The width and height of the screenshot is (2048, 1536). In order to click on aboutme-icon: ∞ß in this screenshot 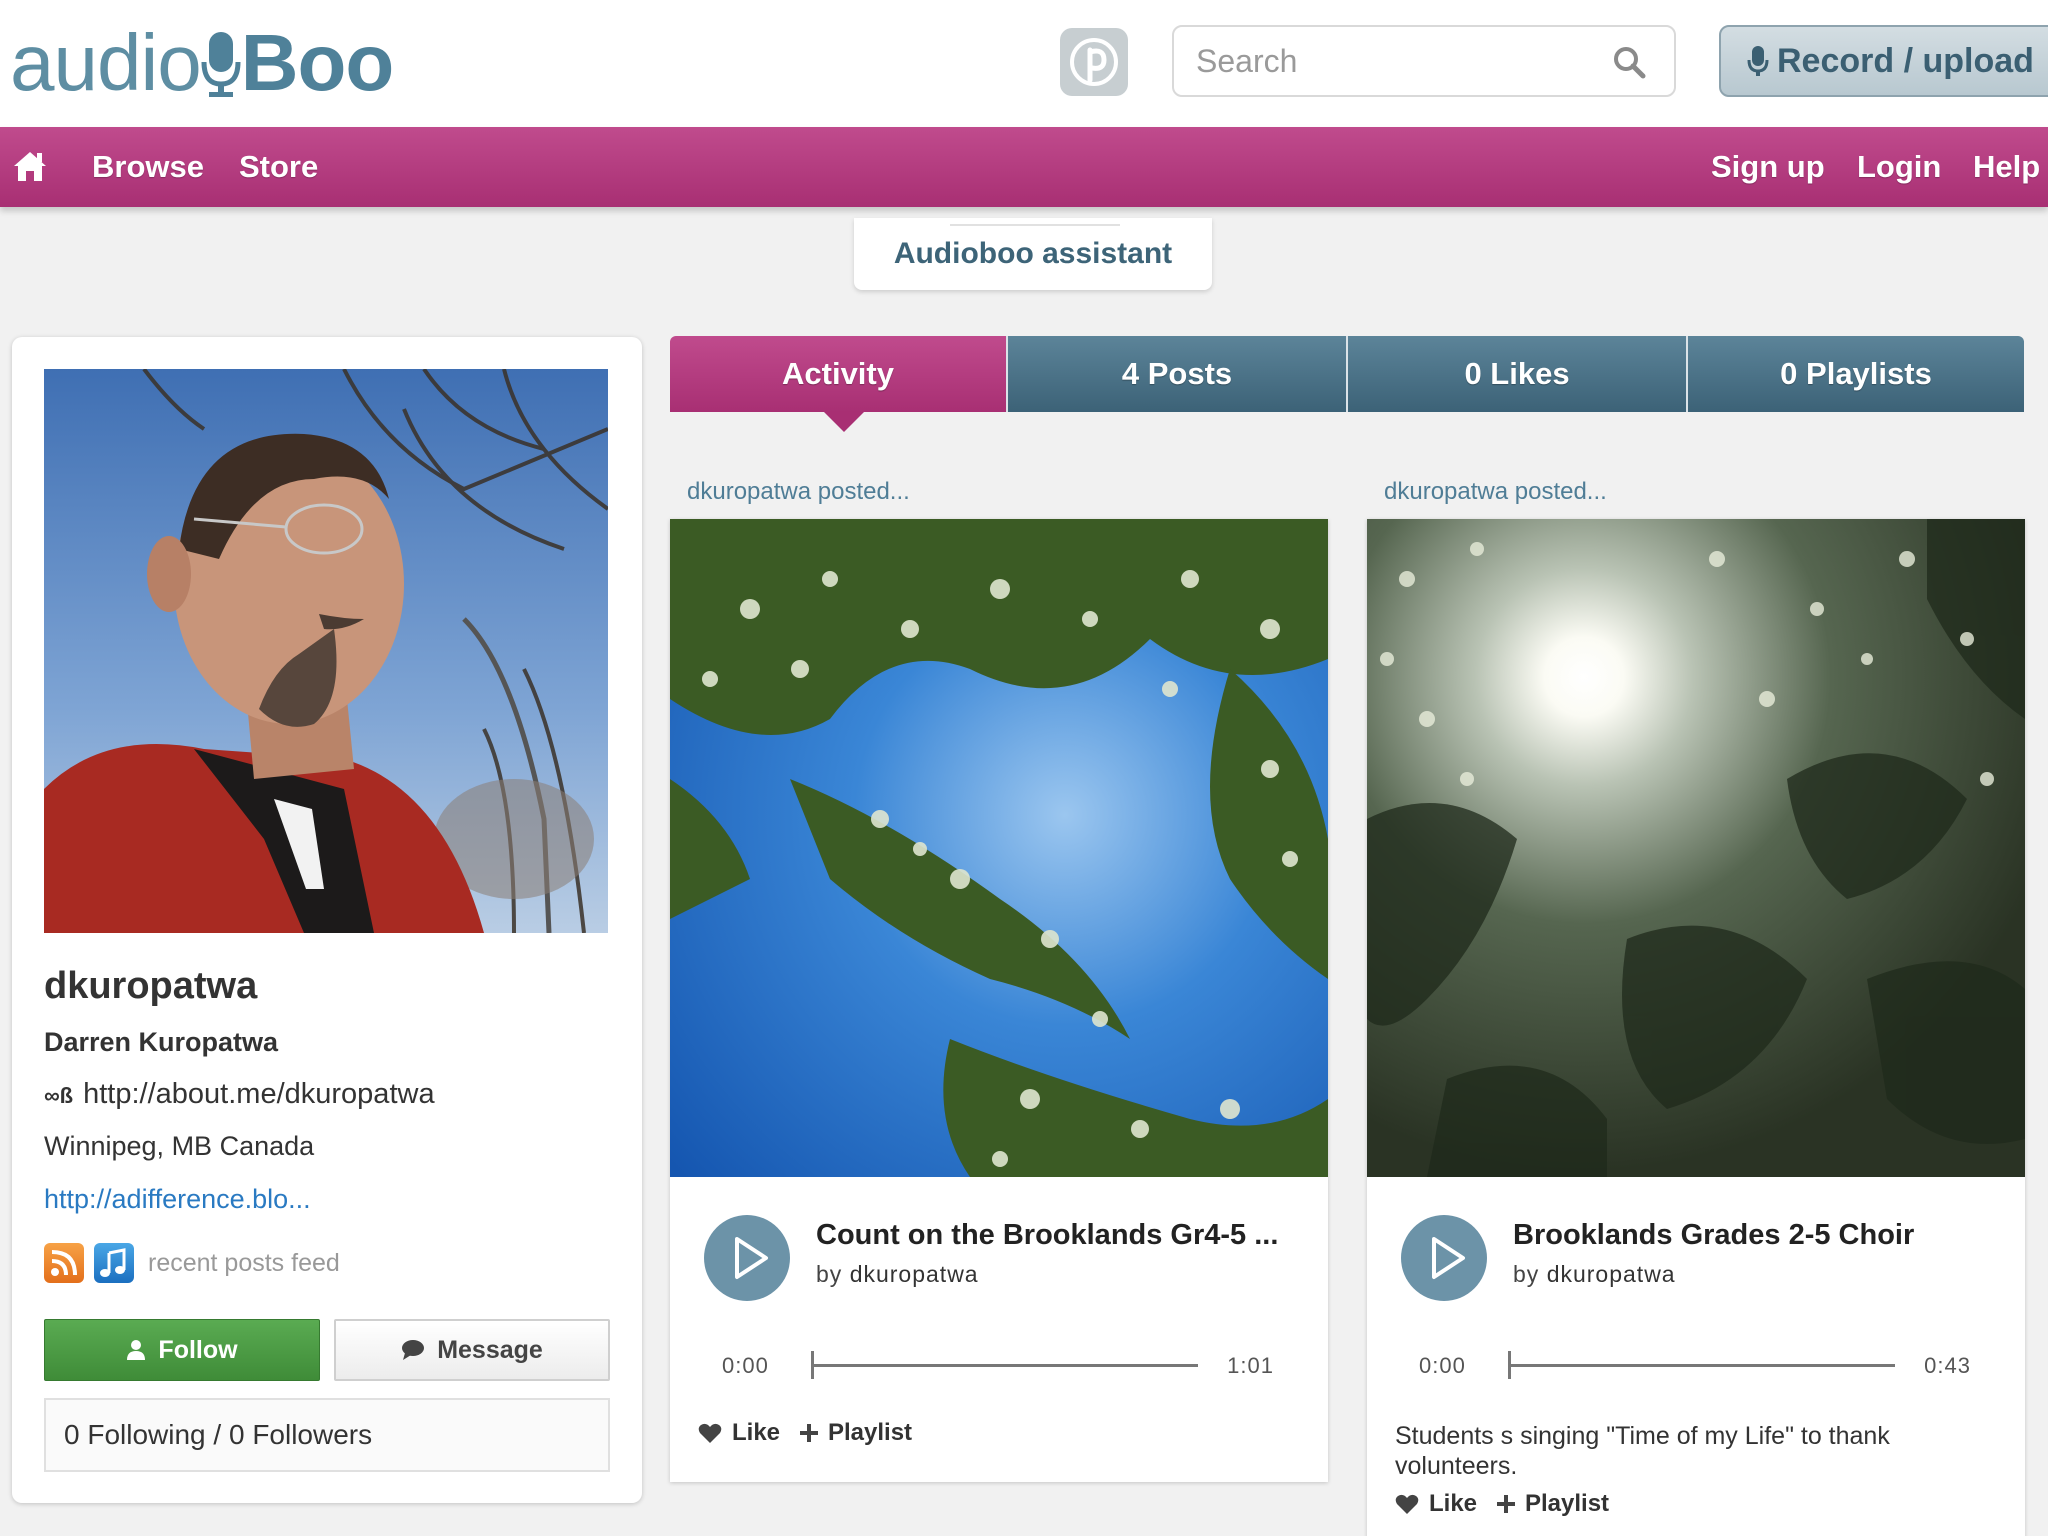, I will do `click(59, 1095)`.